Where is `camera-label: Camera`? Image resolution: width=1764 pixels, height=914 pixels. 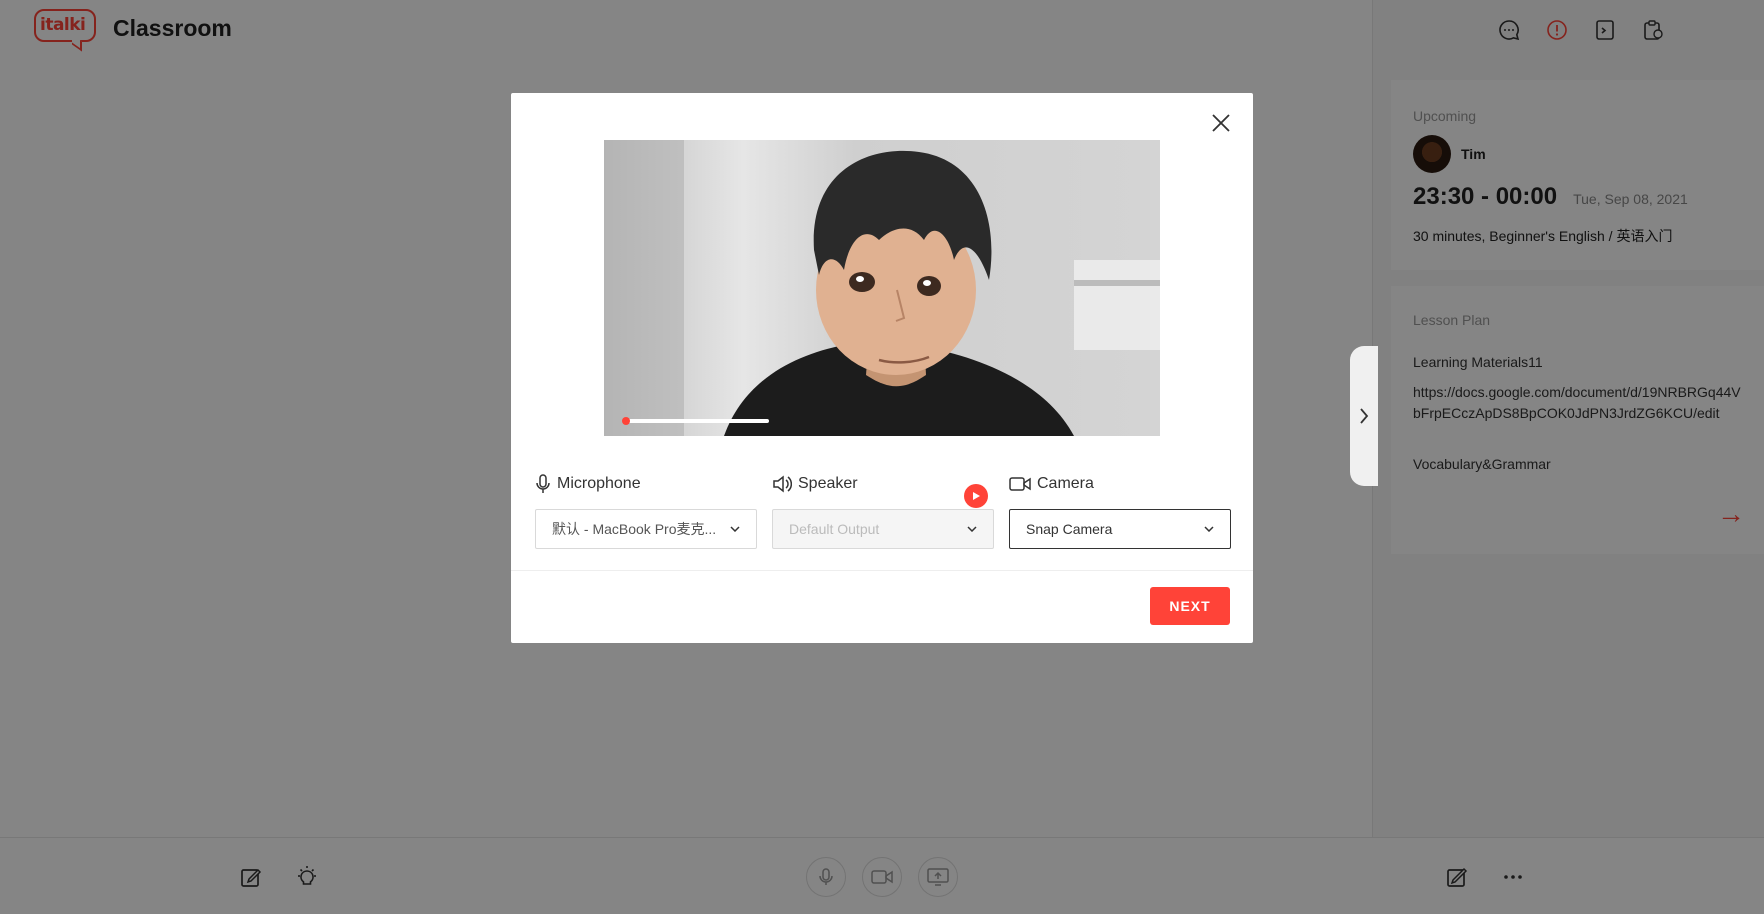 camera-label: Camera is located at coordinates (1065, 483).